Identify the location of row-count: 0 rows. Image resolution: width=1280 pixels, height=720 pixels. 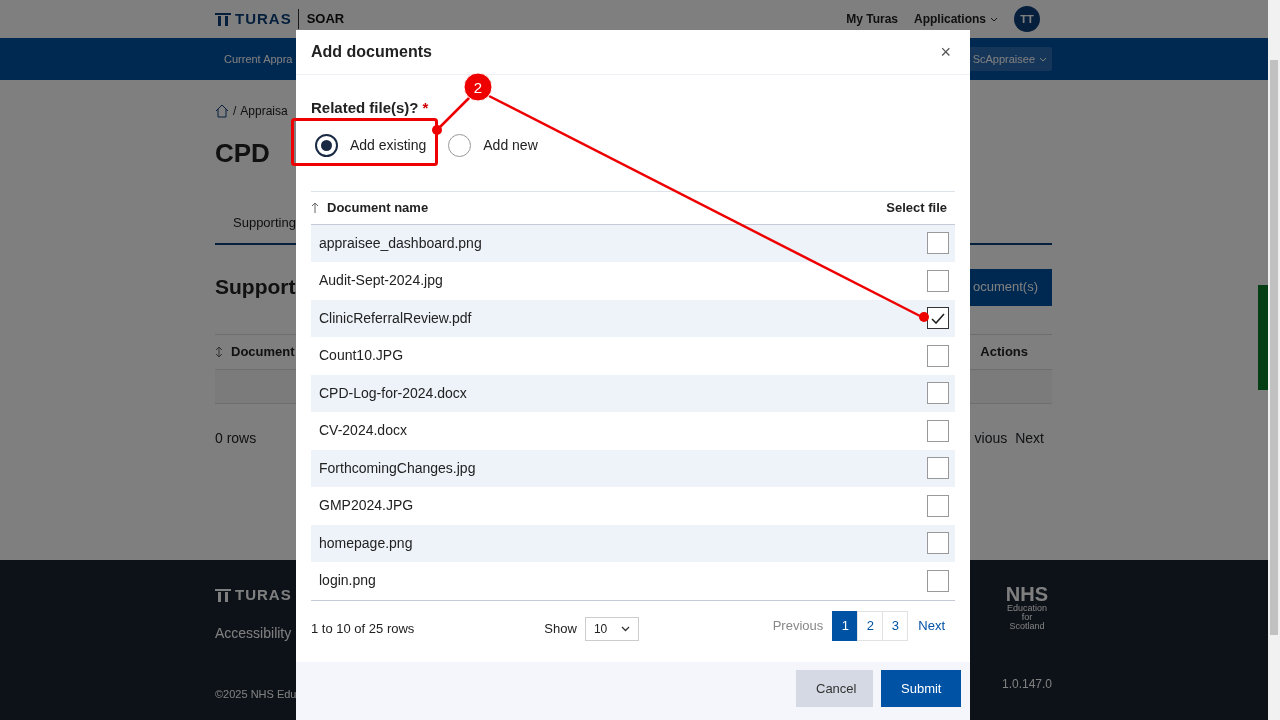
(236, 438).